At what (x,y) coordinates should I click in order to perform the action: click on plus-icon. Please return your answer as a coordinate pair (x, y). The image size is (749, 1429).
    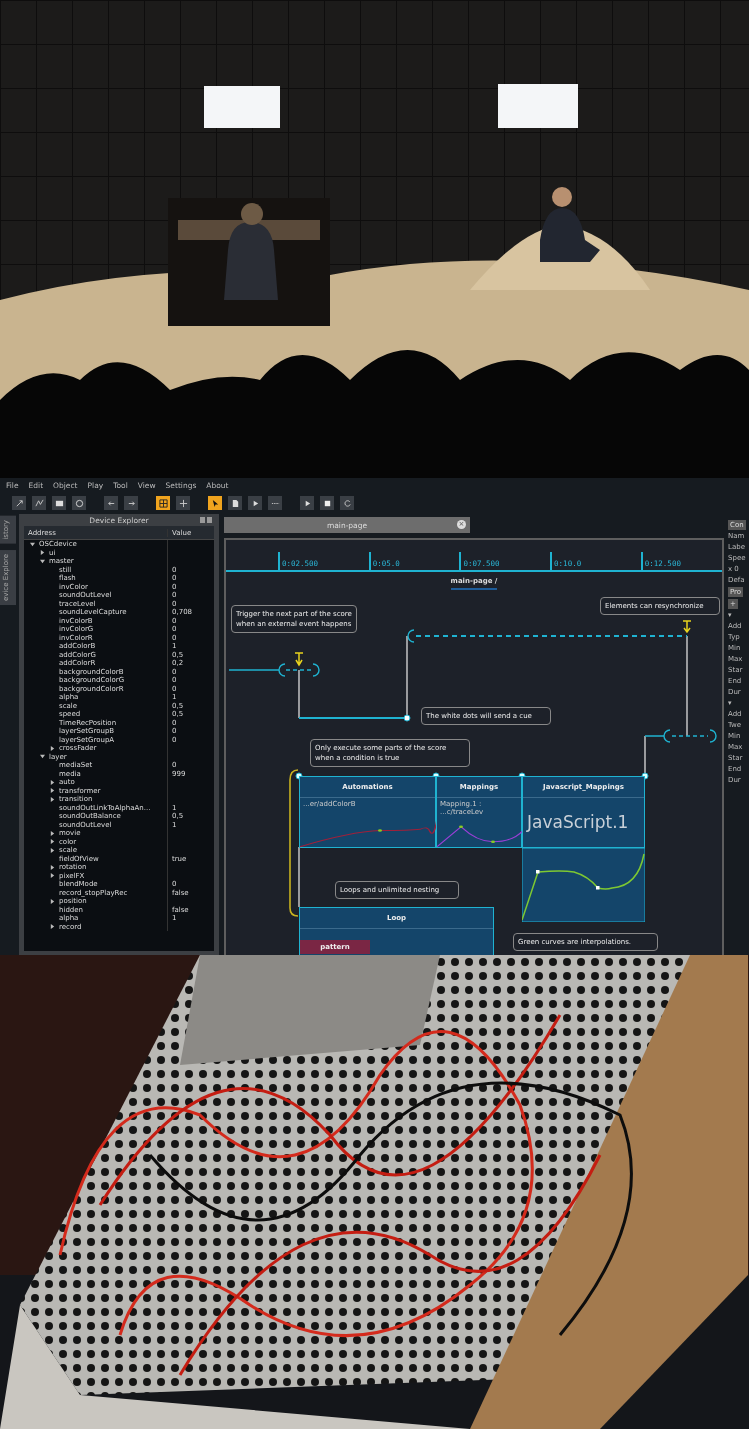
    Looking at the image, I should click on (183, 503).